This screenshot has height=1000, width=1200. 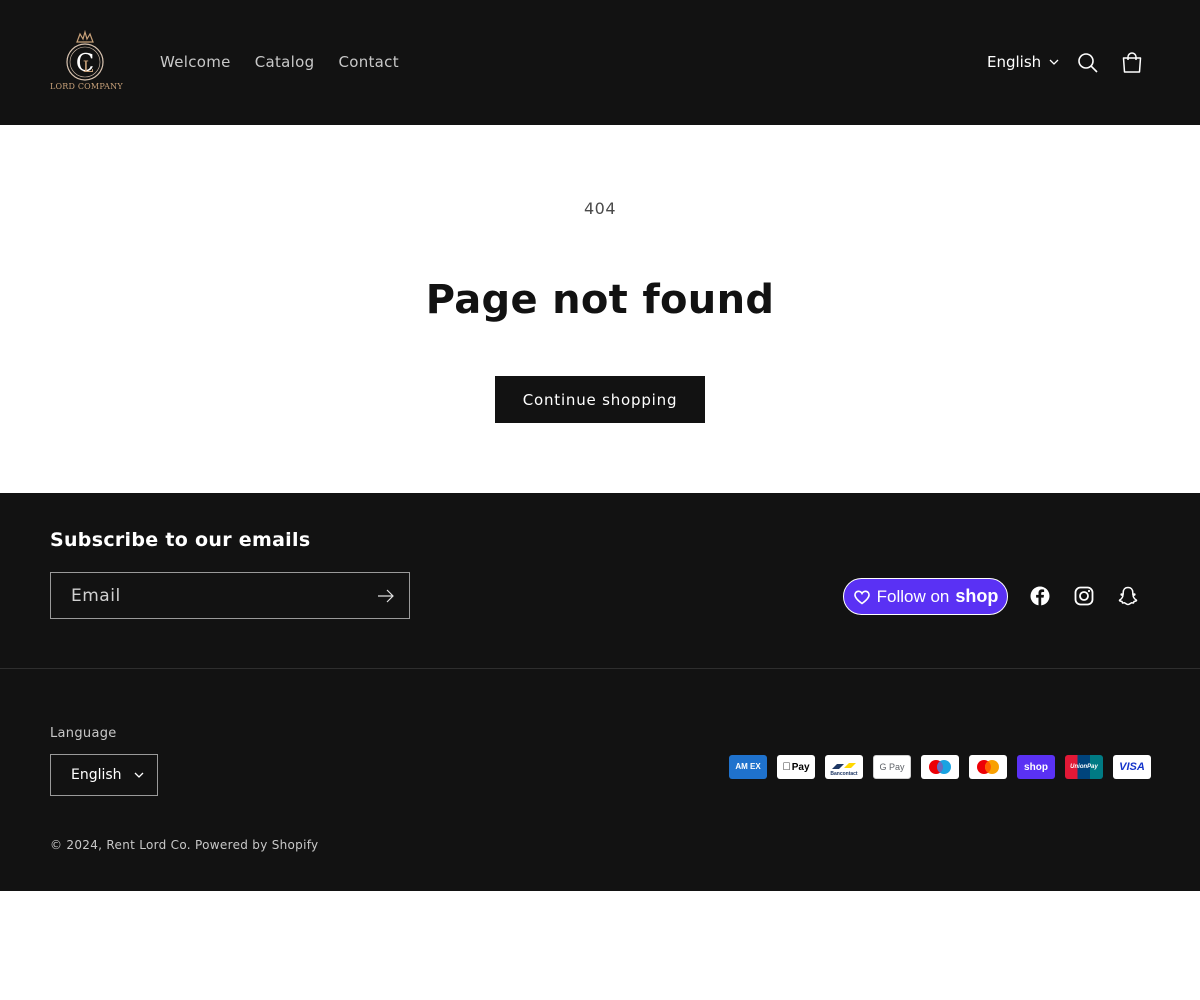 I want to click on footer-language-selector: English, so click(x=104, y=775).